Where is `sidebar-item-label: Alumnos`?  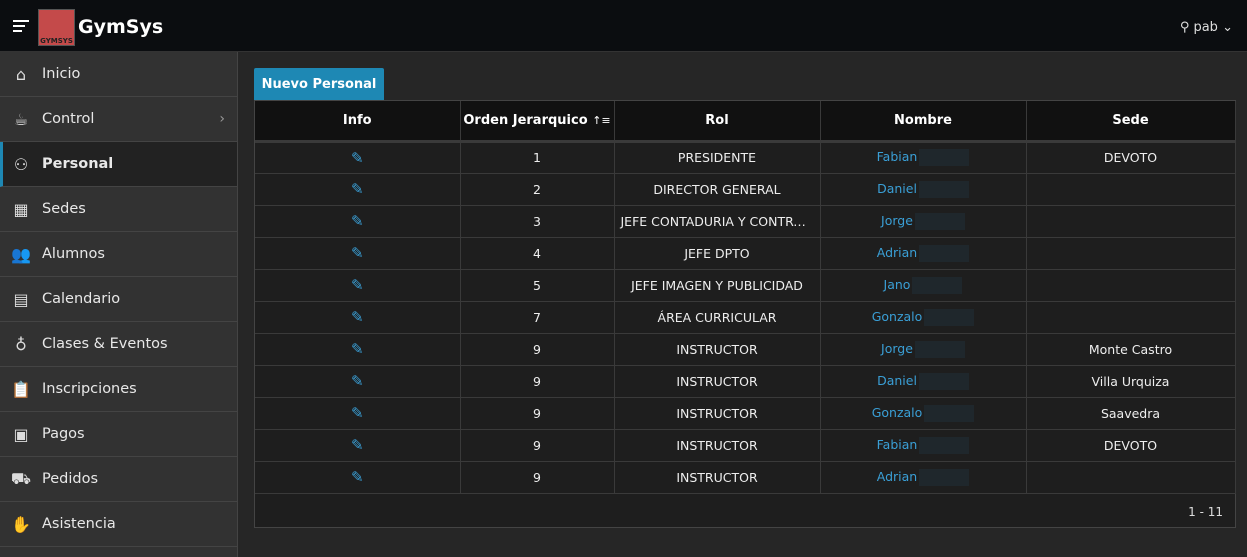 sidebar-item-label: Alumnos is located at coordinates (73, 254).